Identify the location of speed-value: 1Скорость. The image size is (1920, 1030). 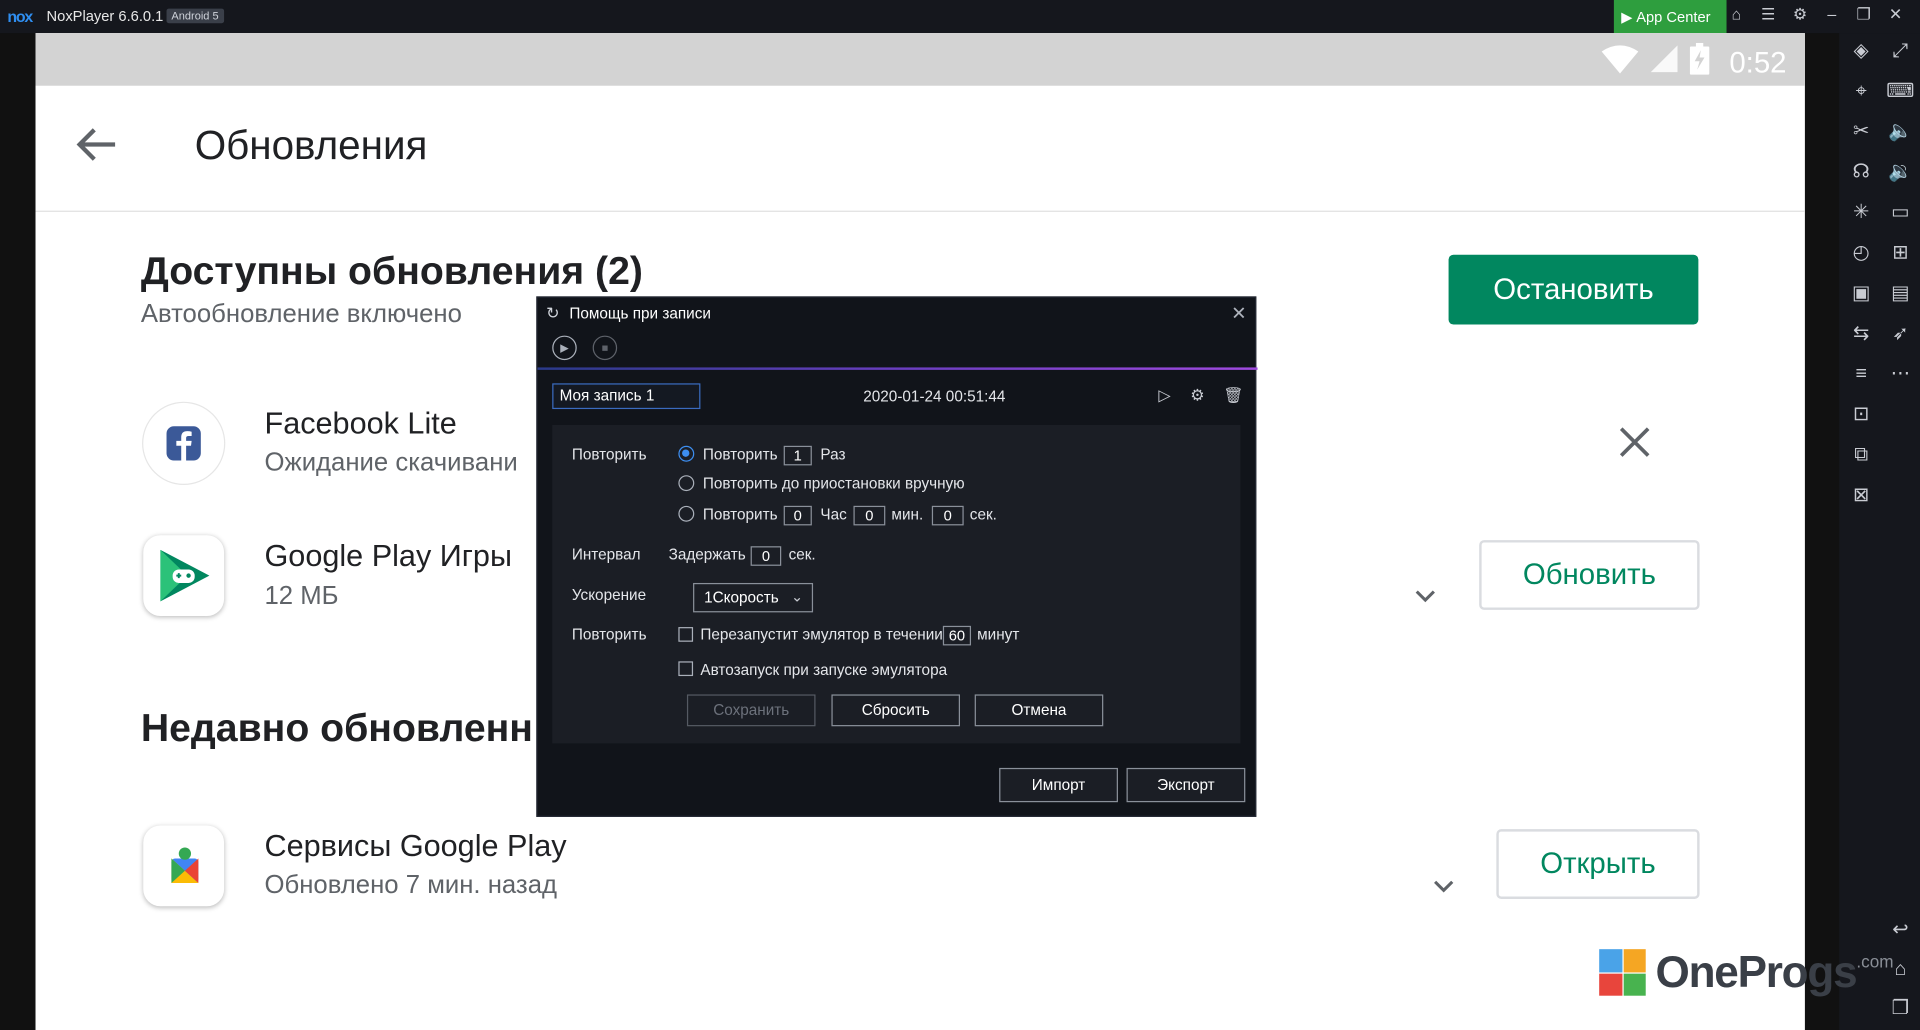
(741, 598).